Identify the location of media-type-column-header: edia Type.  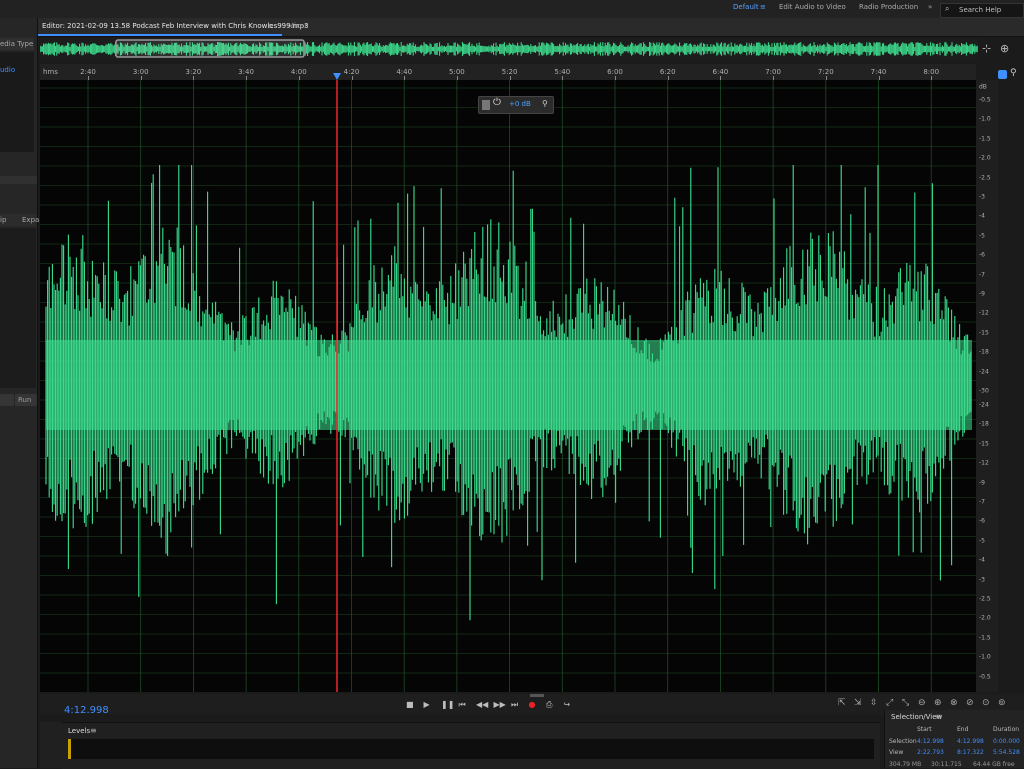
(17, 44).